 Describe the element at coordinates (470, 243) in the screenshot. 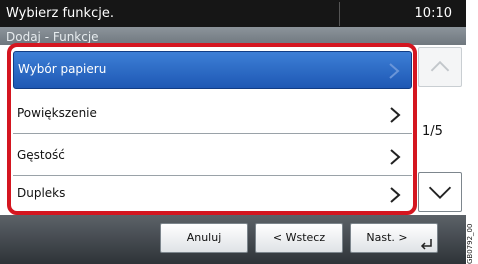

I see `figure-code: GB0792_00` at that location.